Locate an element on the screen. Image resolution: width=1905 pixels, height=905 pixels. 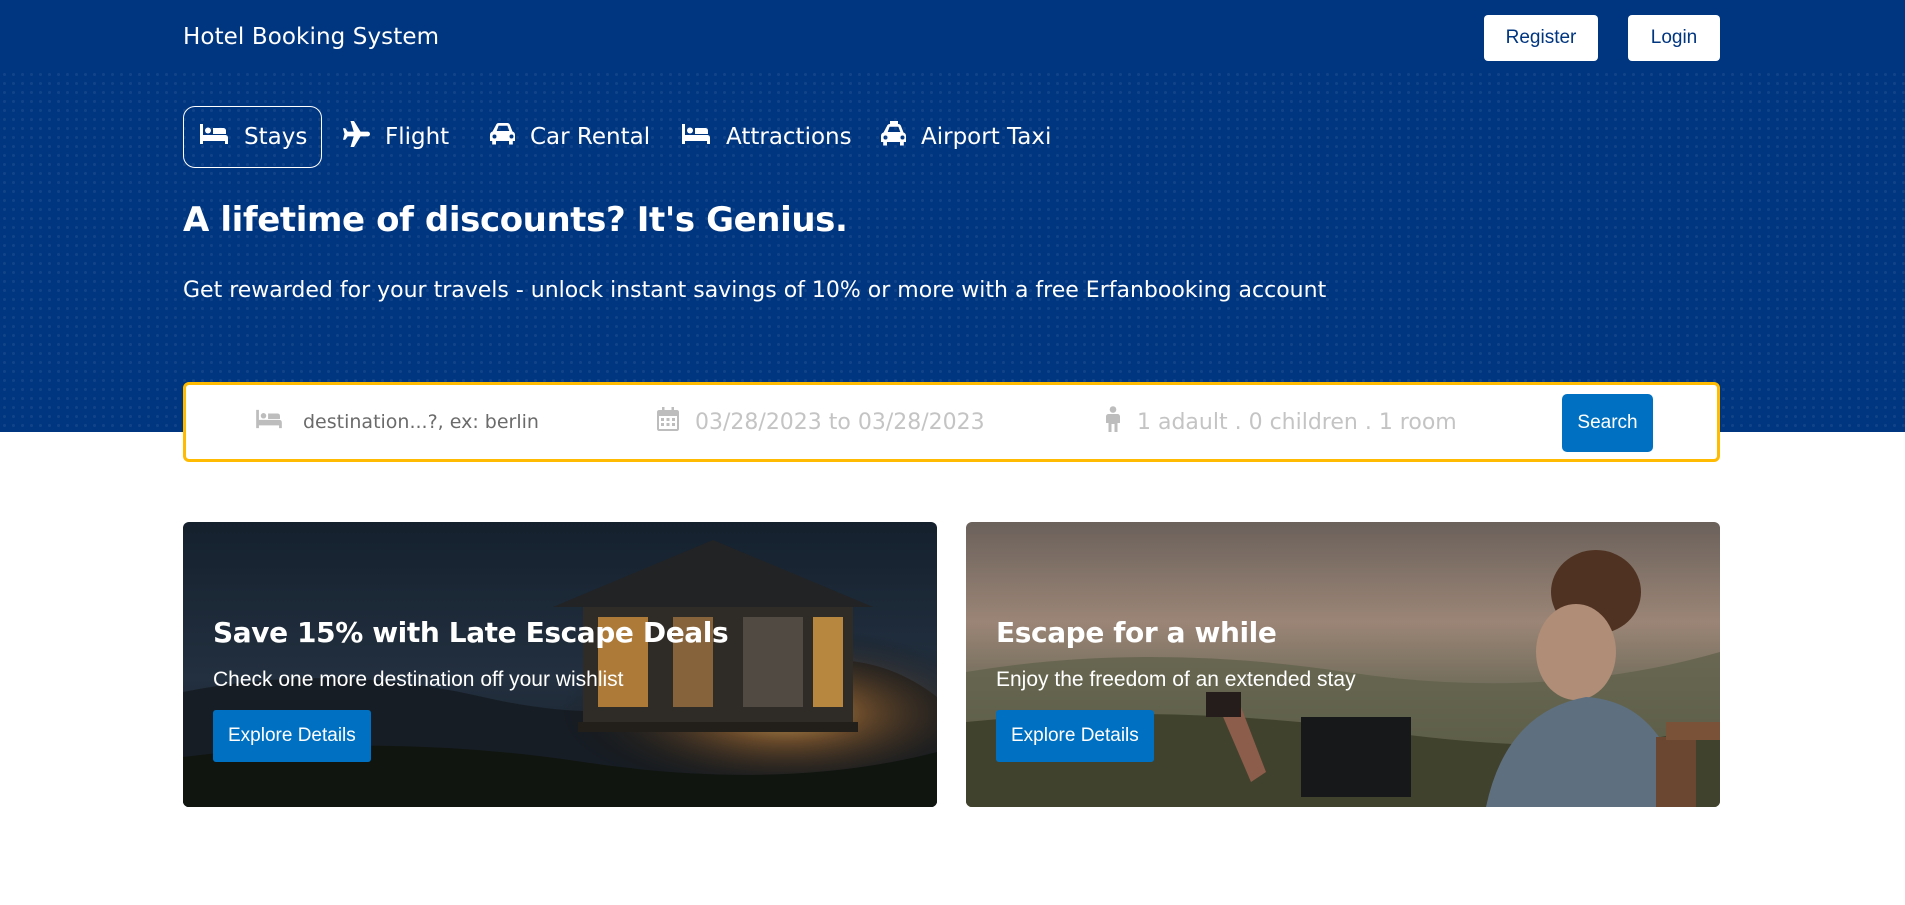
nav-item-stays: Stays is located at coordinates (253, 137).